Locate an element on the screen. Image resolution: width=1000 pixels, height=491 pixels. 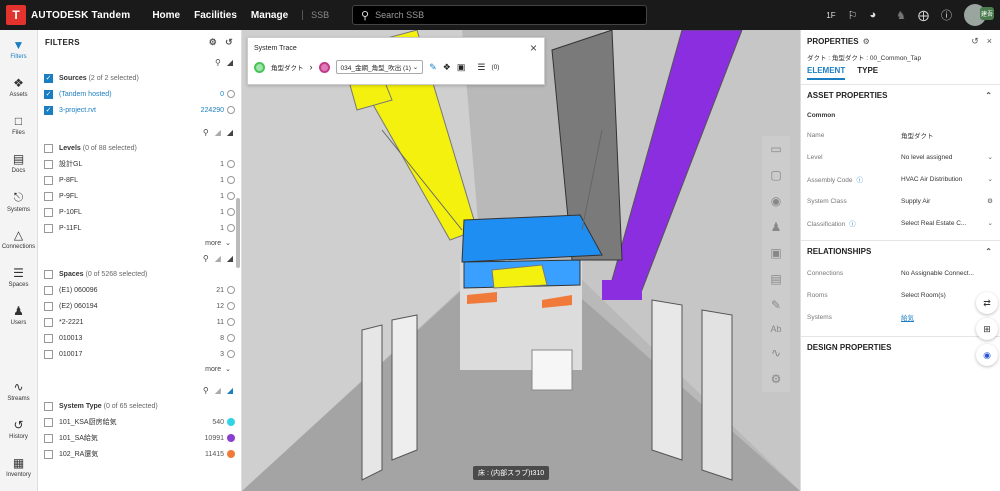
levels-checkbox is located at coordinates (48, 148).